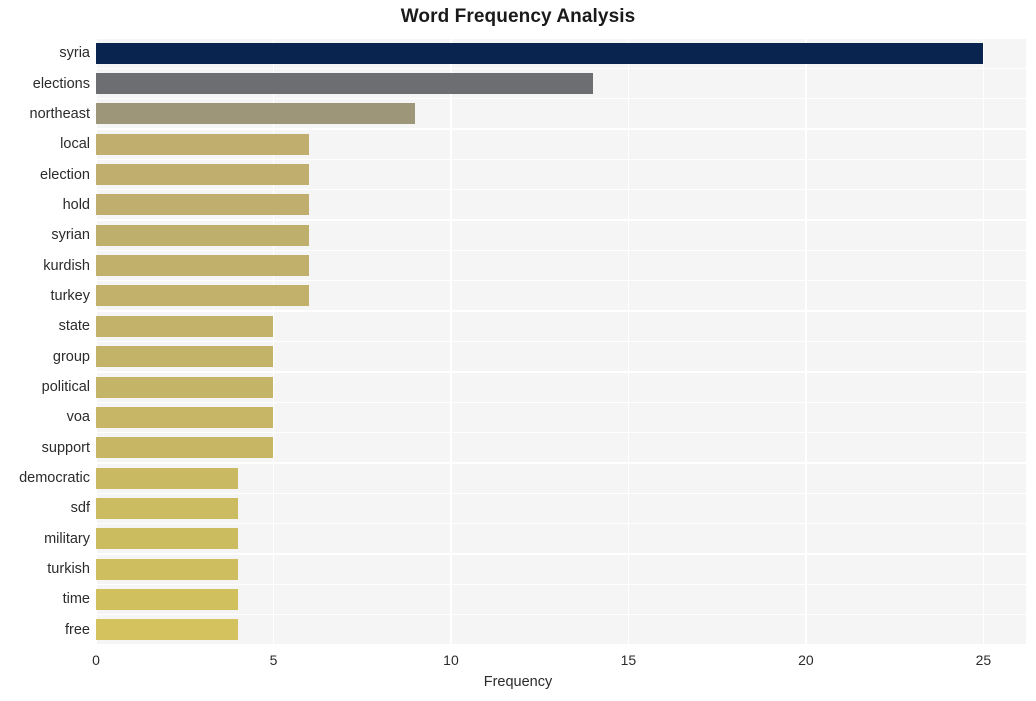 The width and height of the screenshot is (1036, 701). Describe the element at coordinates (78, 417) in the screenshot. I see `y-tick-label: voa` at that location.